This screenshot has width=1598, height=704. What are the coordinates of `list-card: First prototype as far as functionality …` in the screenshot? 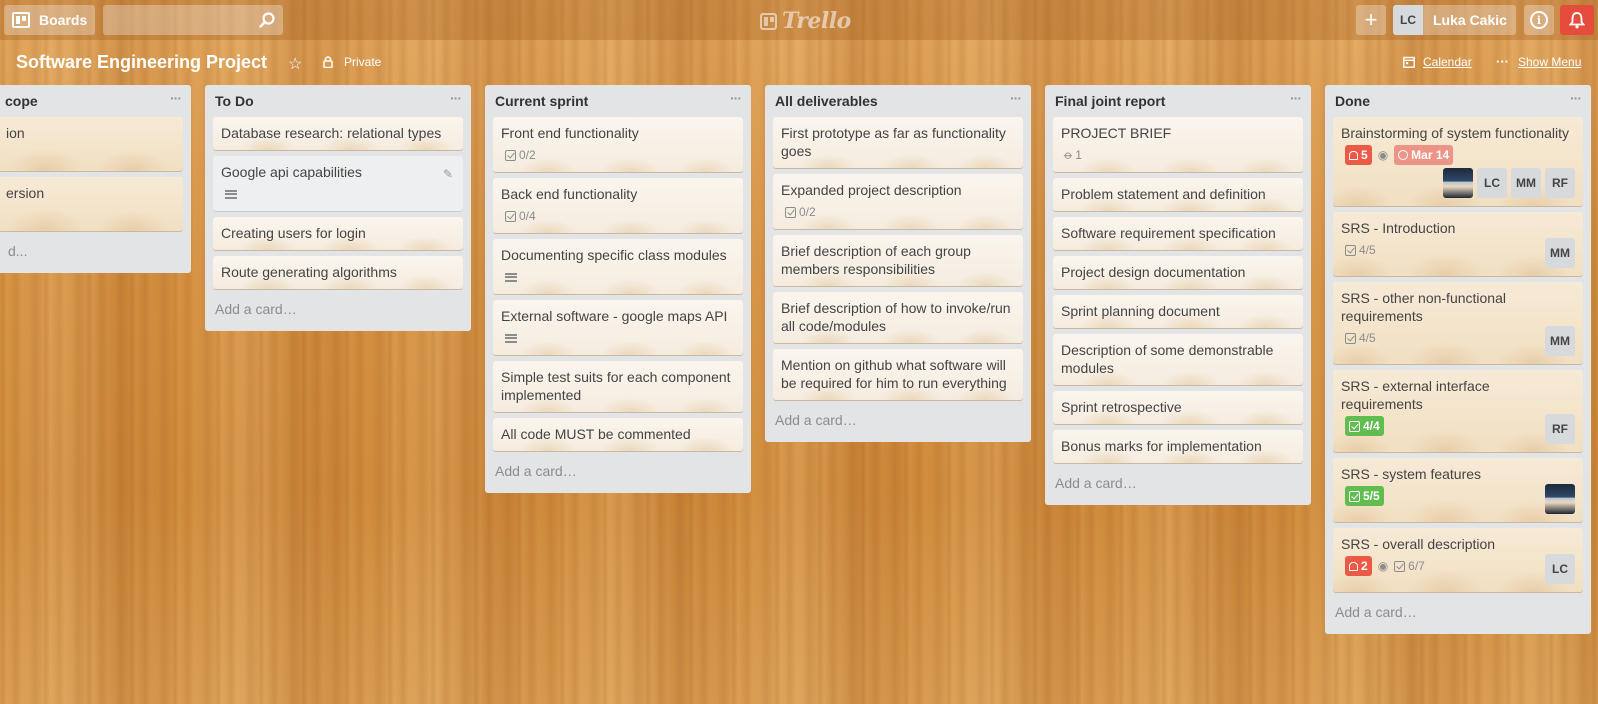 It's located at (898, 142).